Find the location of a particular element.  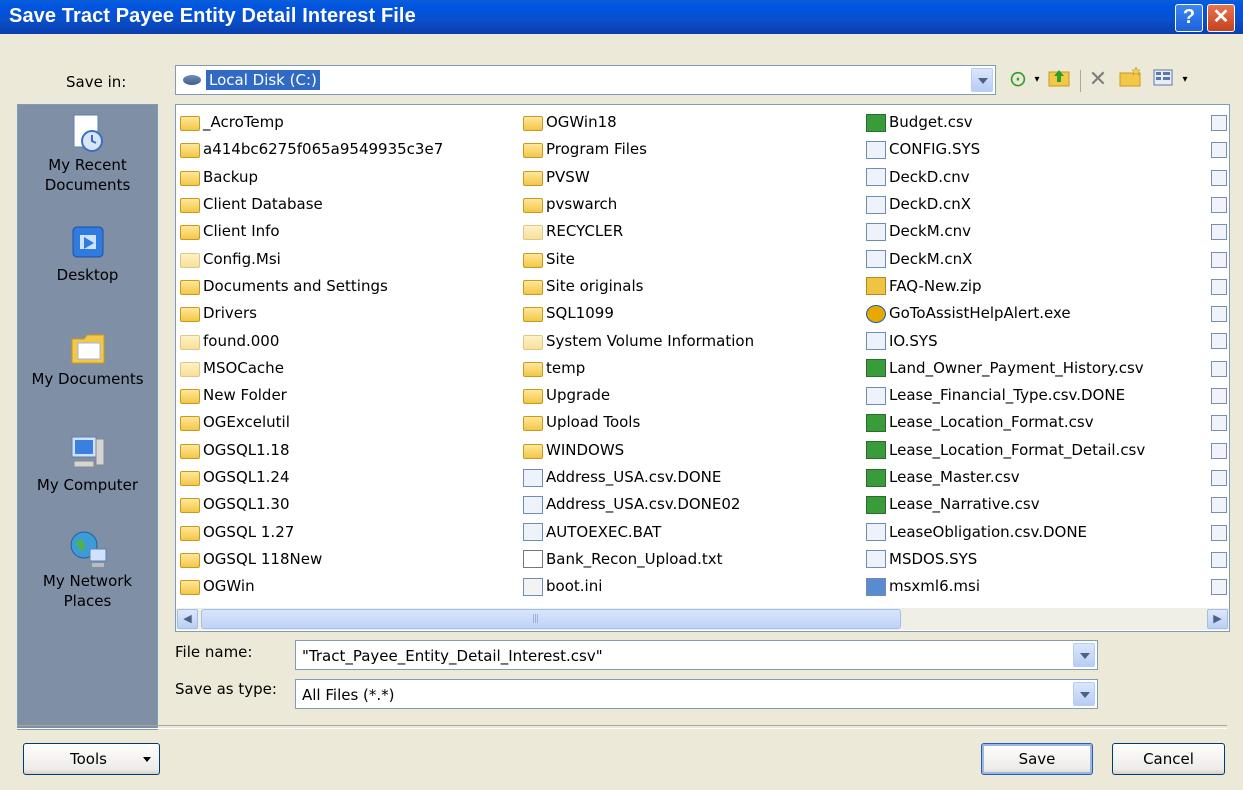

folder-item: Drivers is located at coordinates (311, 313).